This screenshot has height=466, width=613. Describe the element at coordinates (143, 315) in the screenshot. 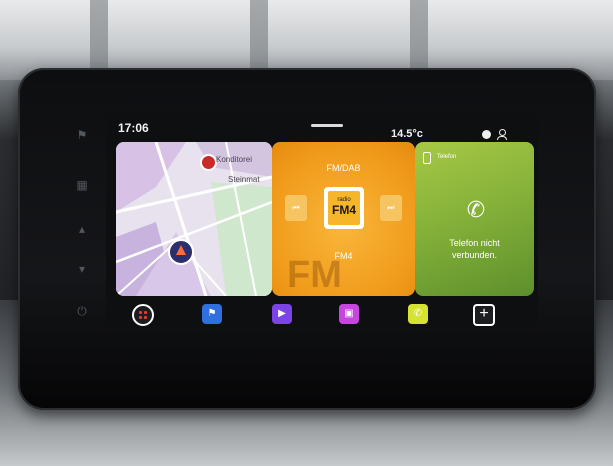

I see `home-grid-icon` at that location.